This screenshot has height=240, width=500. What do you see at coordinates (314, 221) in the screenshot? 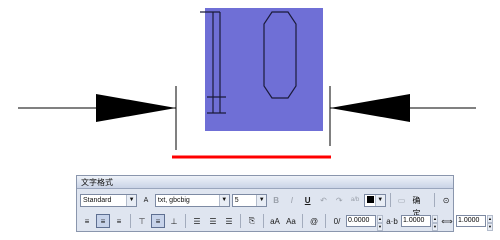
I see `symbol-icon: @` at bounding box center [314, 221].